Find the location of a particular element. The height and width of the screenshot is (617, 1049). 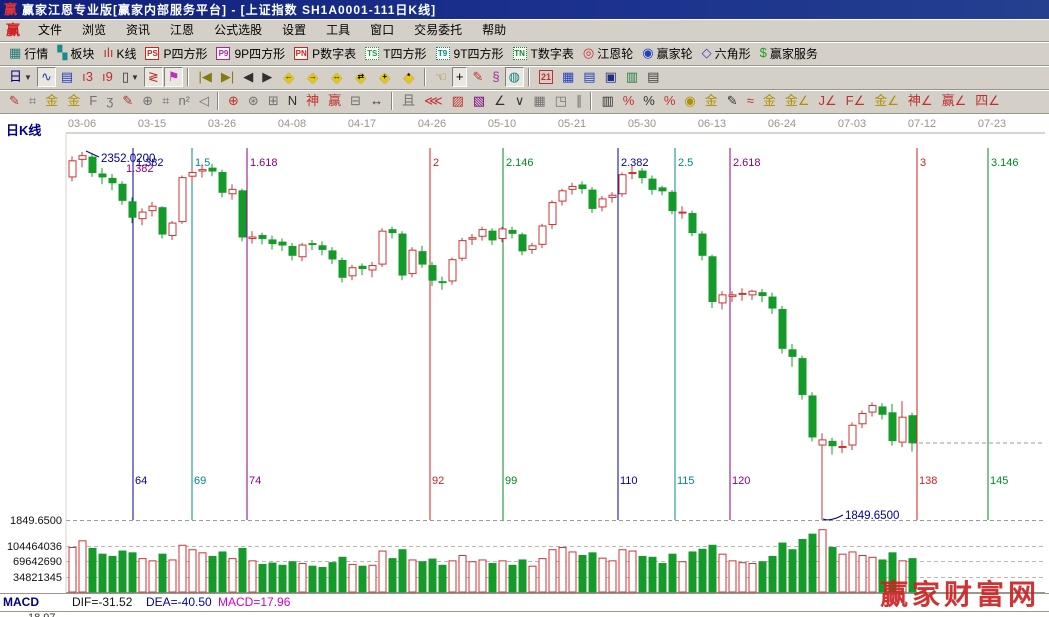

gold-grid2-tool: 金 is located at coordinates (73, 101).